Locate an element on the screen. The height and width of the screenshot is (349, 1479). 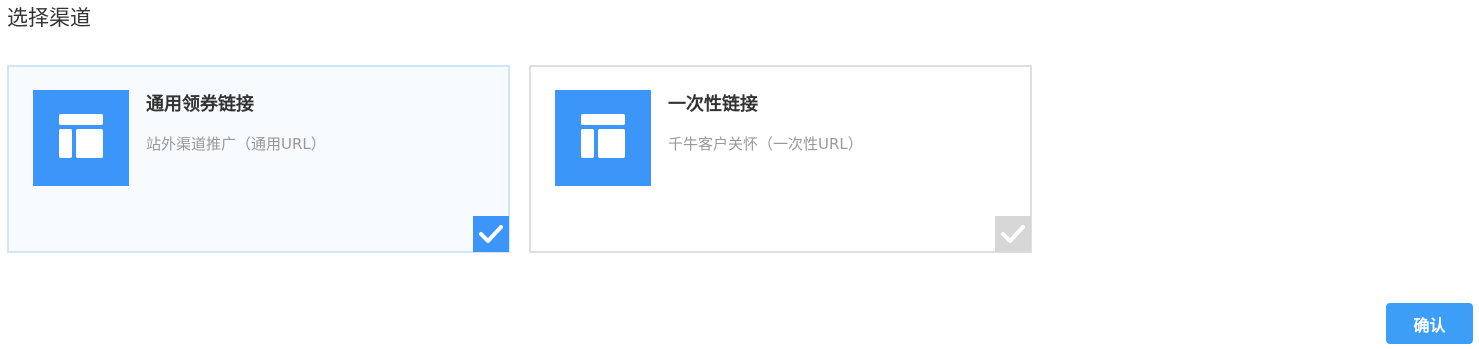
channel-card-title: 通用领券链接 is located at coordinates (200, 104).